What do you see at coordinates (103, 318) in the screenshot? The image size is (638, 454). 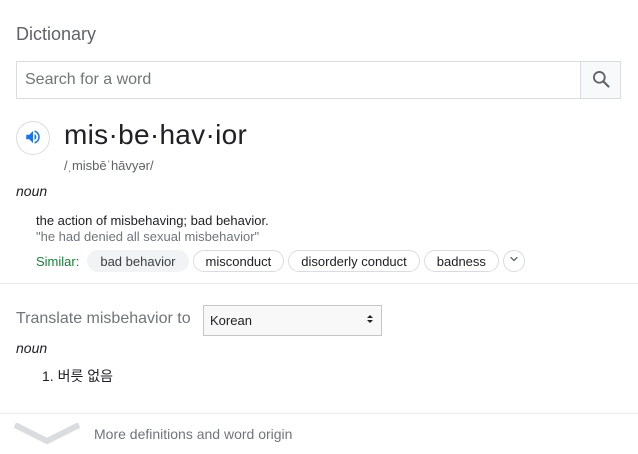 I see `translate-label: Translate misbehavior to` at bounding box center [103, 318].